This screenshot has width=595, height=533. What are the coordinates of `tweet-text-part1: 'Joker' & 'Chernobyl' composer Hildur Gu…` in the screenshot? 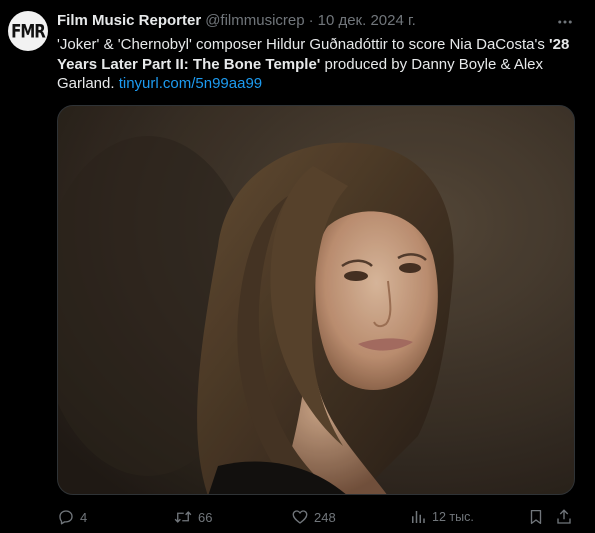 It's located at (303, 44).